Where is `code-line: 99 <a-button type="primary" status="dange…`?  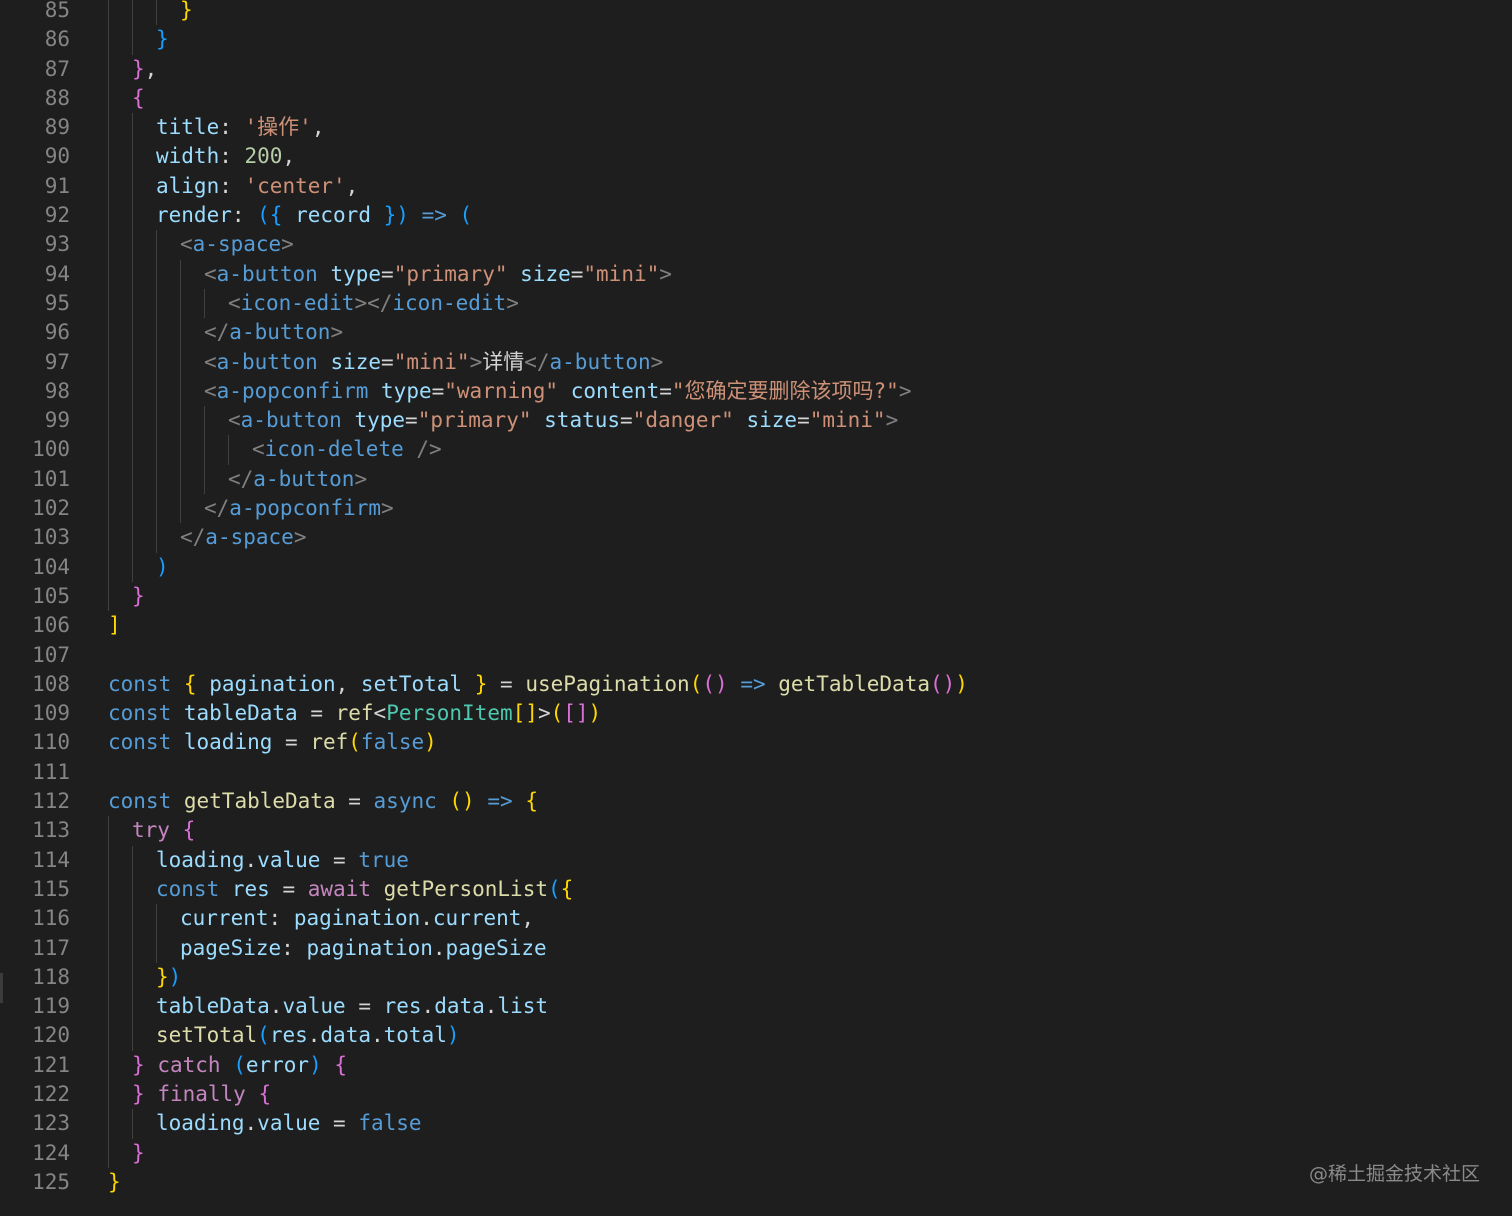
code-line: 99 <a-button type="primary" status="dange… is located at coordinates (756, 421).